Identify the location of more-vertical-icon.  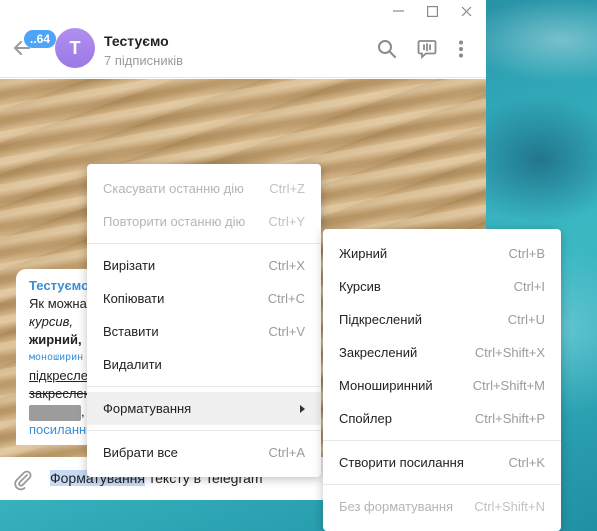
(461, 49).